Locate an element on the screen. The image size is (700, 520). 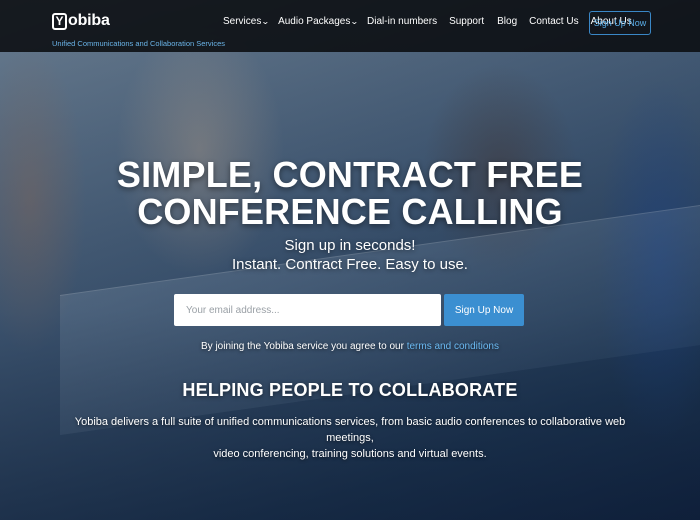
nav-blog: Blog is located at coordinates (507, 21).